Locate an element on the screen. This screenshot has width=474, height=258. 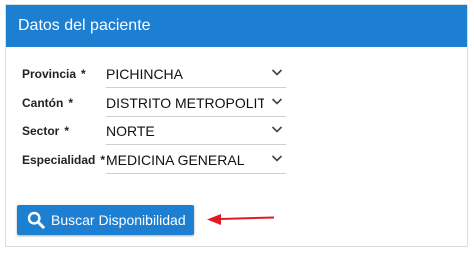
especialidad-select: MEDICINA GENERAL is located at coordinates (196, 160).